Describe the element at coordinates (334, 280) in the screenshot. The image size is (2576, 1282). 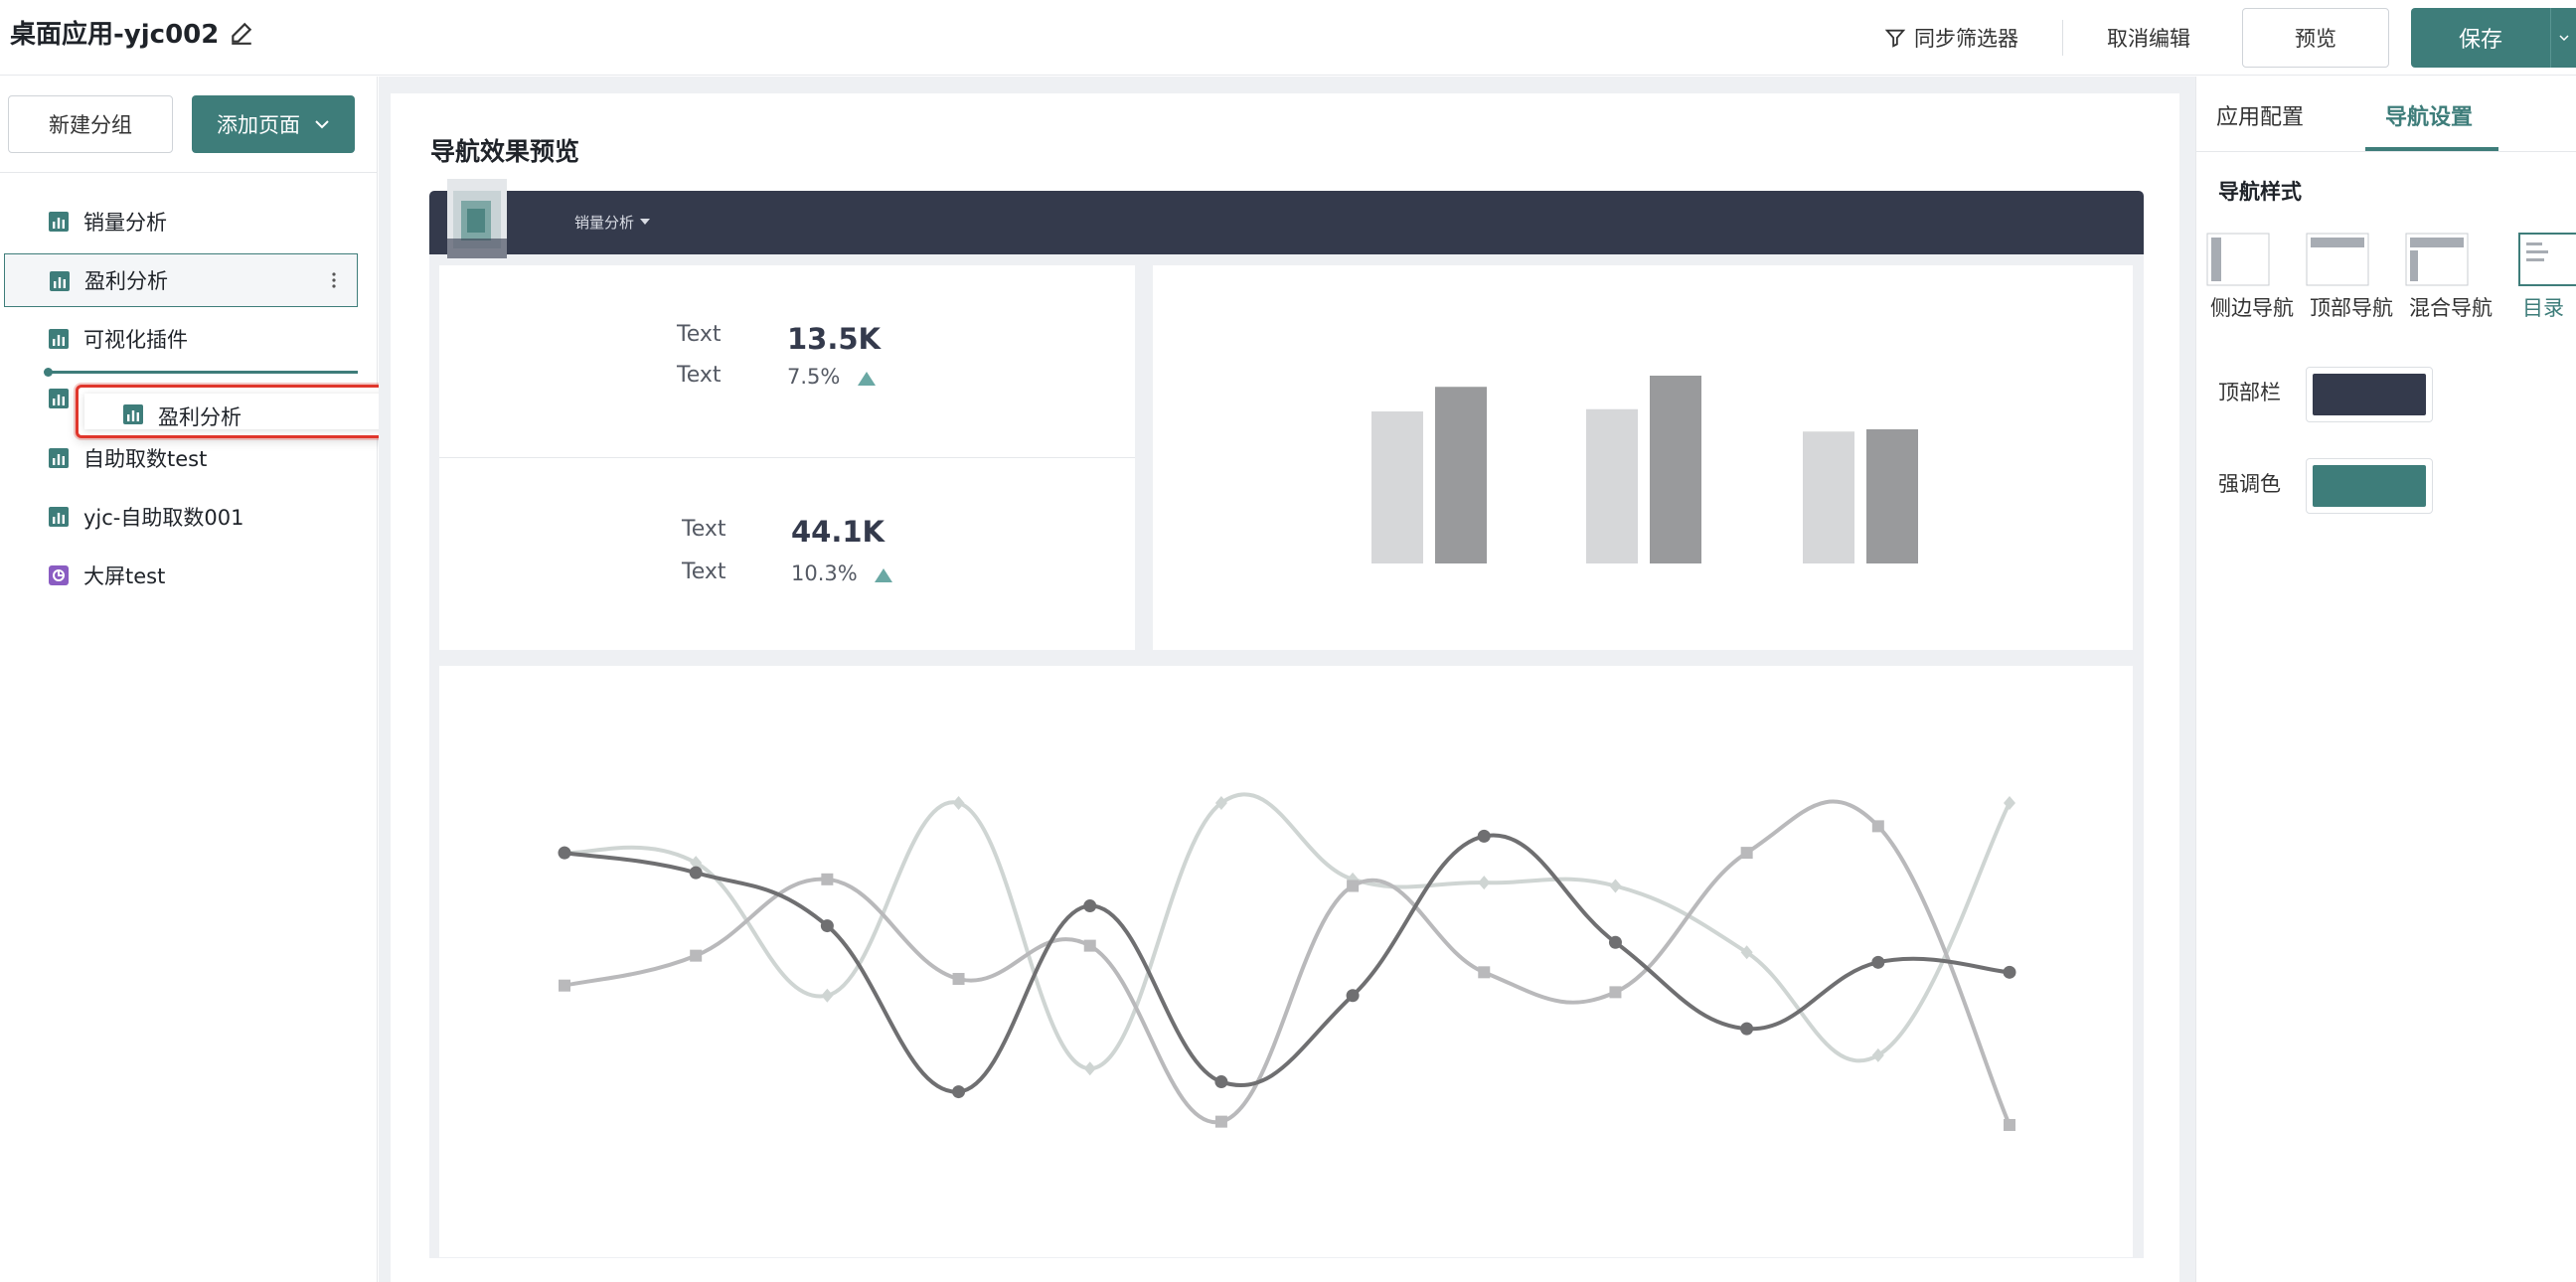
I see `more-vertical-icon` at that location.